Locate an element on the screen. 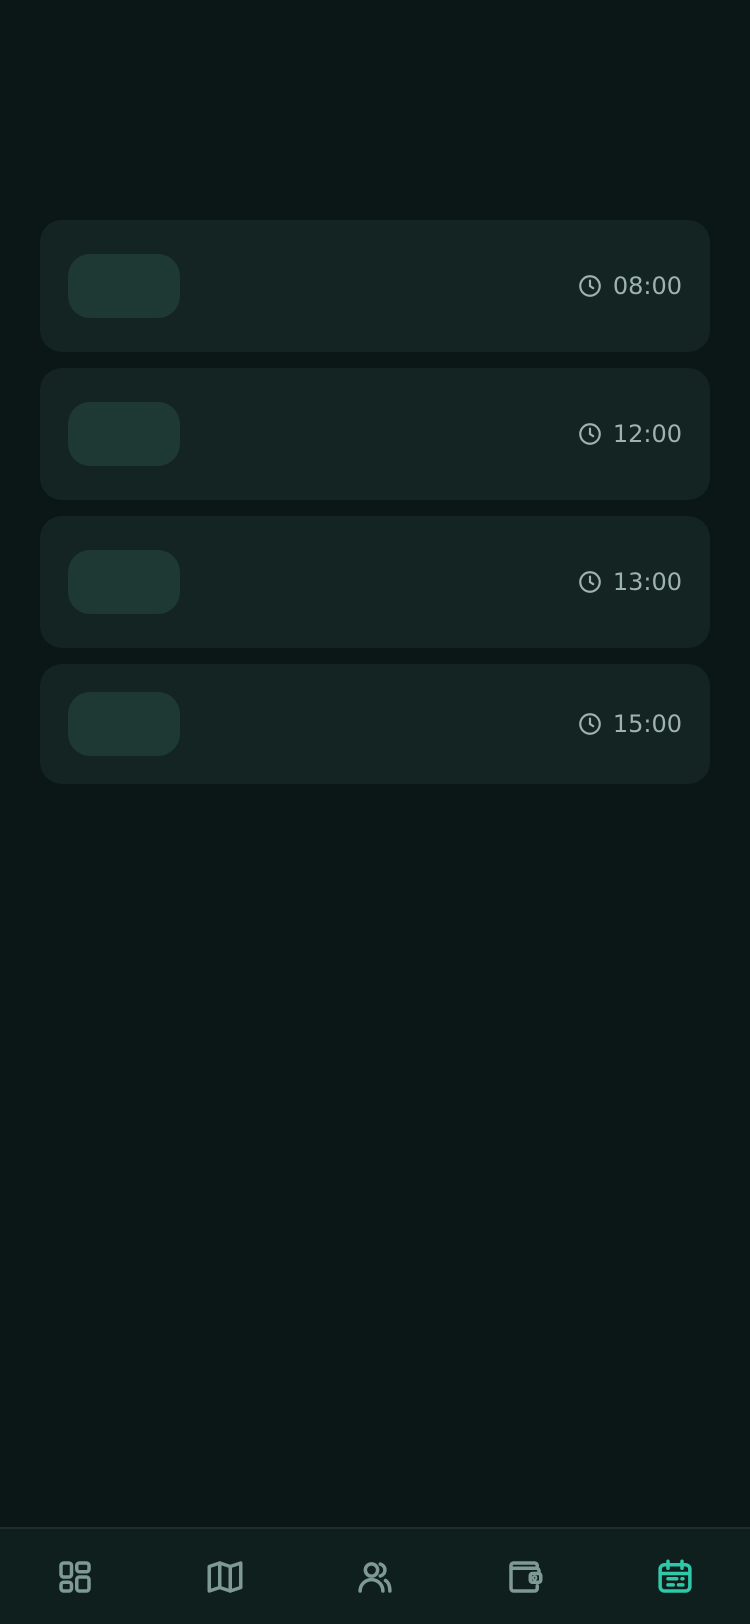  map-icon is located at coordinates (225, 1576).